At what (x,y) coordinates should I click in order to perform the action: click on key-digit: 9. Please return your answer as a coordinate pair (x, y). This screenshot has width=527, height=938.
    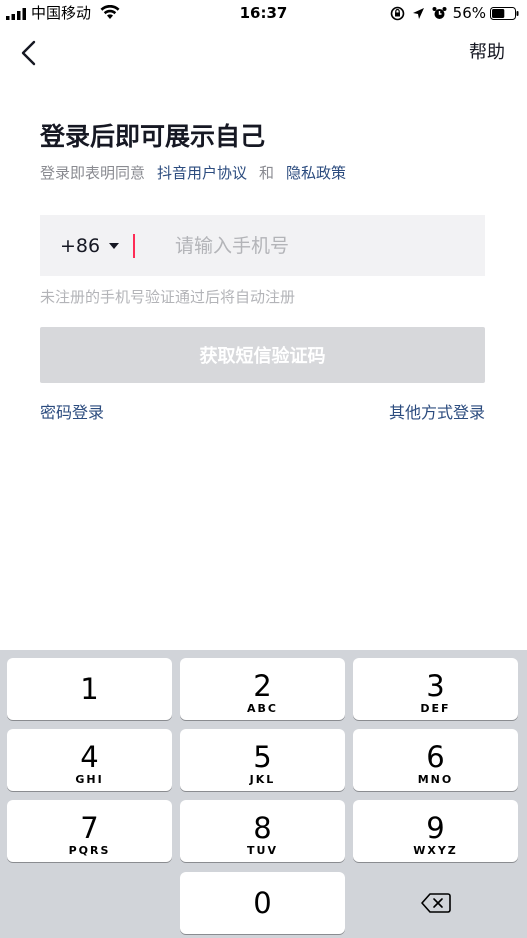
    Looking at the image, I should click on (435, 828).